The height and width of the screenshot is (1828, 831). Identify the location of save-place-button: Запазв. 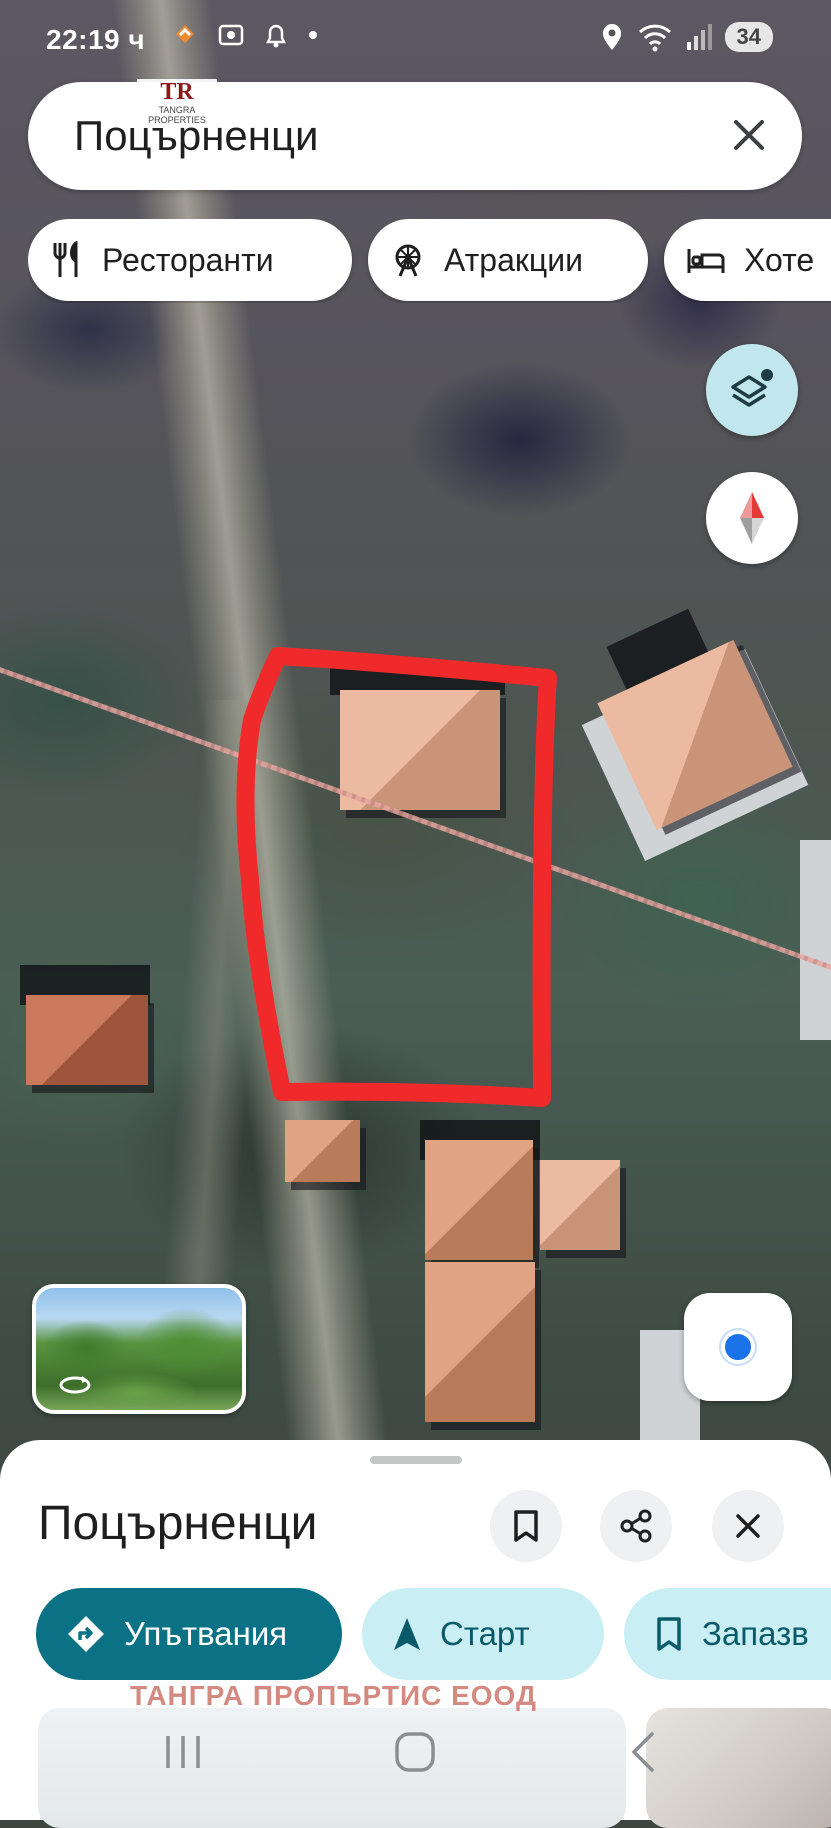
(727, 1634).